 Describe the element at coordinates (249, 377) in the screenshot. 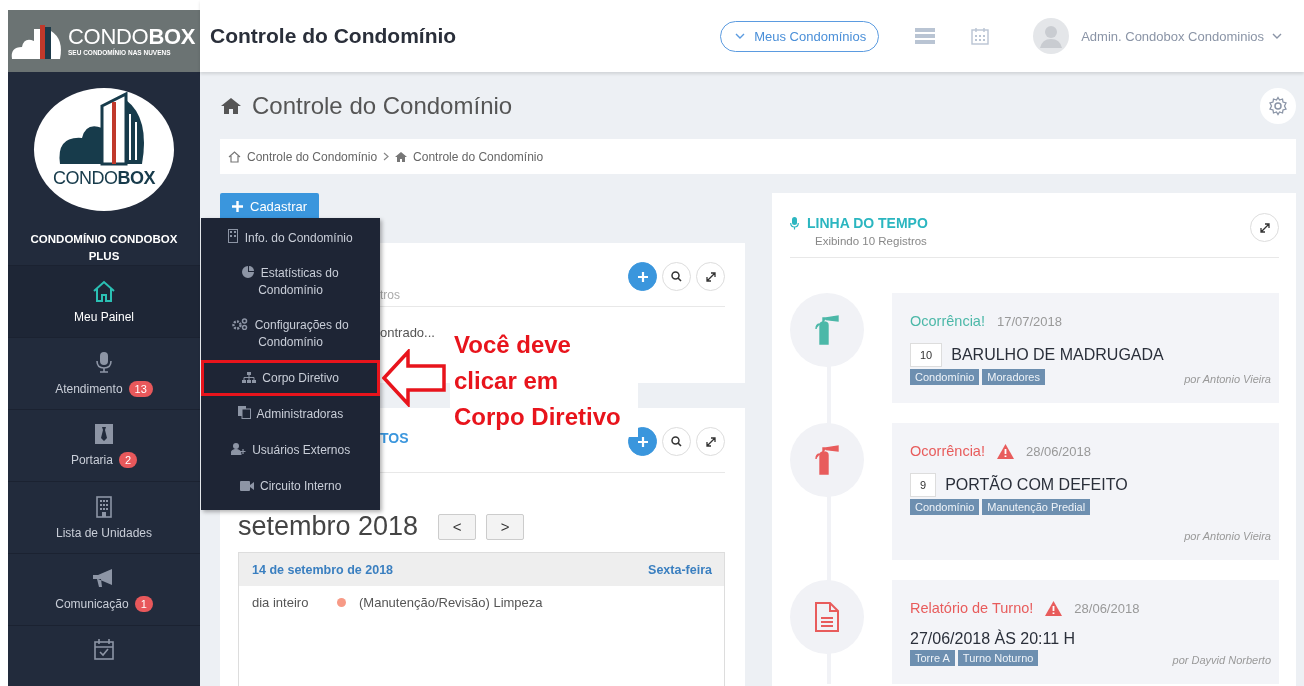

I see `org-chart-icon` at that location.